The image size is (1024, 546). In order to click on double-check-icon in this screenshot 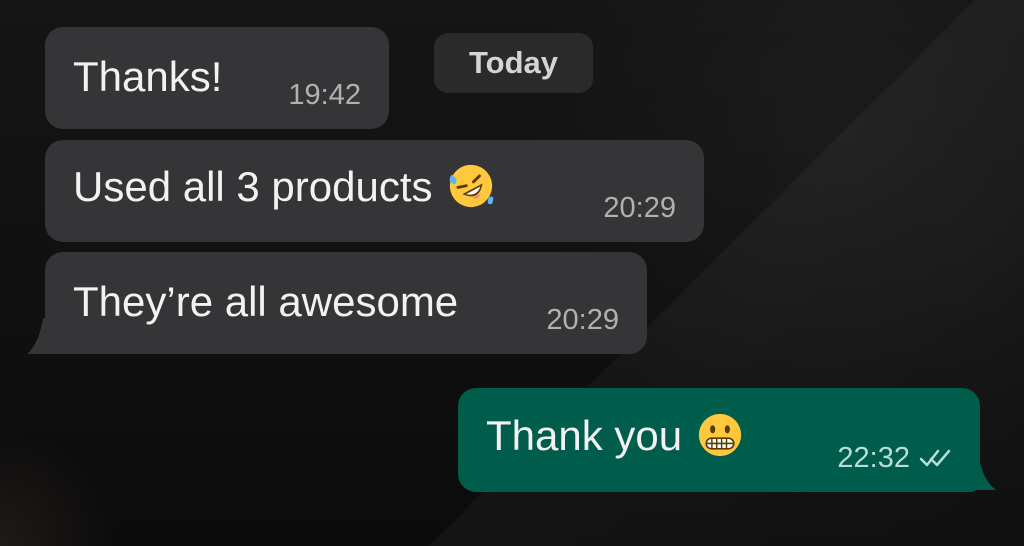, I will do `click(935, 458)`.